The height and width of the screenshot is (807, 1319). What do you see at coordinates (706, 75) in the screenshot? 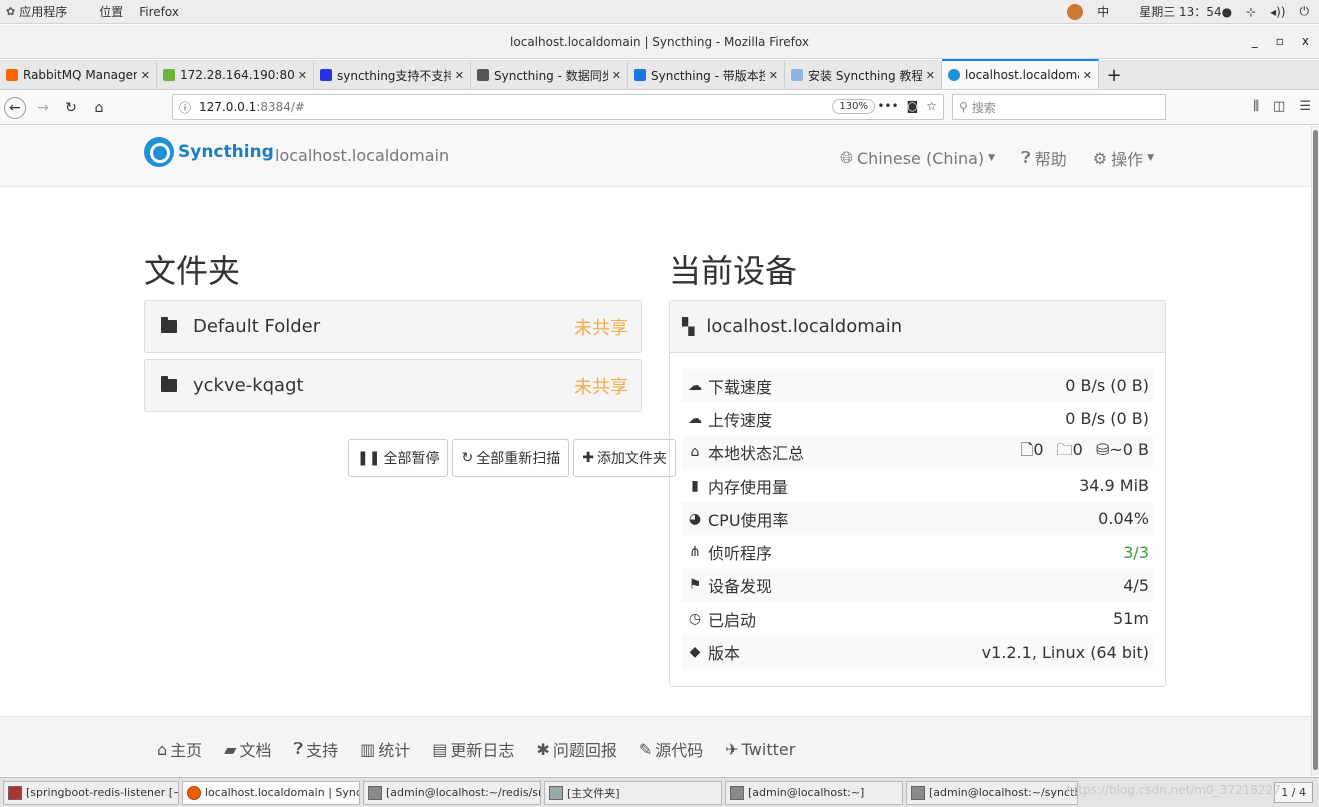
I see `browser-tab: Syncthing - 带版本控制的✕` at bounding box center [706, 75].